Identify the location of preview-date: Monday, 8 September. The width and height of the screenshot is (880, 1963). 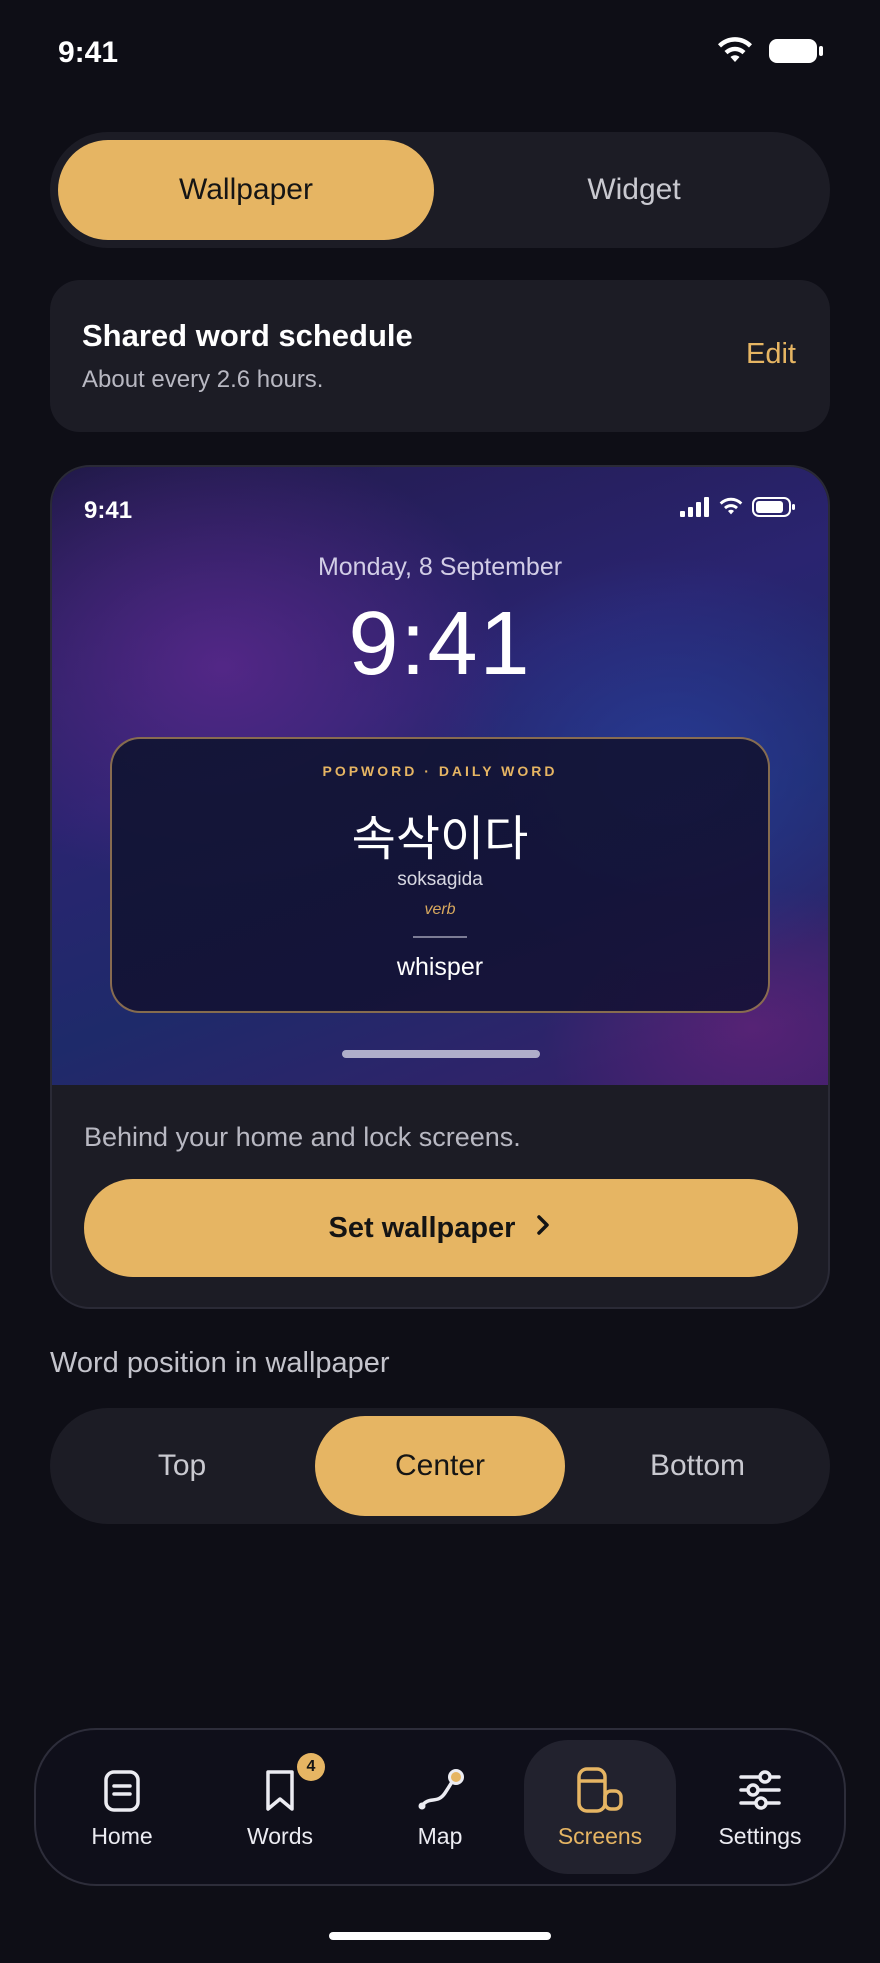
(440, 567).